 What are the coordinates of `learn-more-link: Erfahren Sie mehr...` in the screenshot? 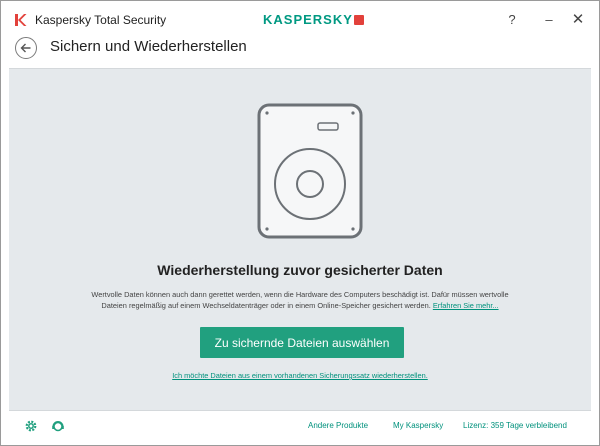 It's located at (466, 305).